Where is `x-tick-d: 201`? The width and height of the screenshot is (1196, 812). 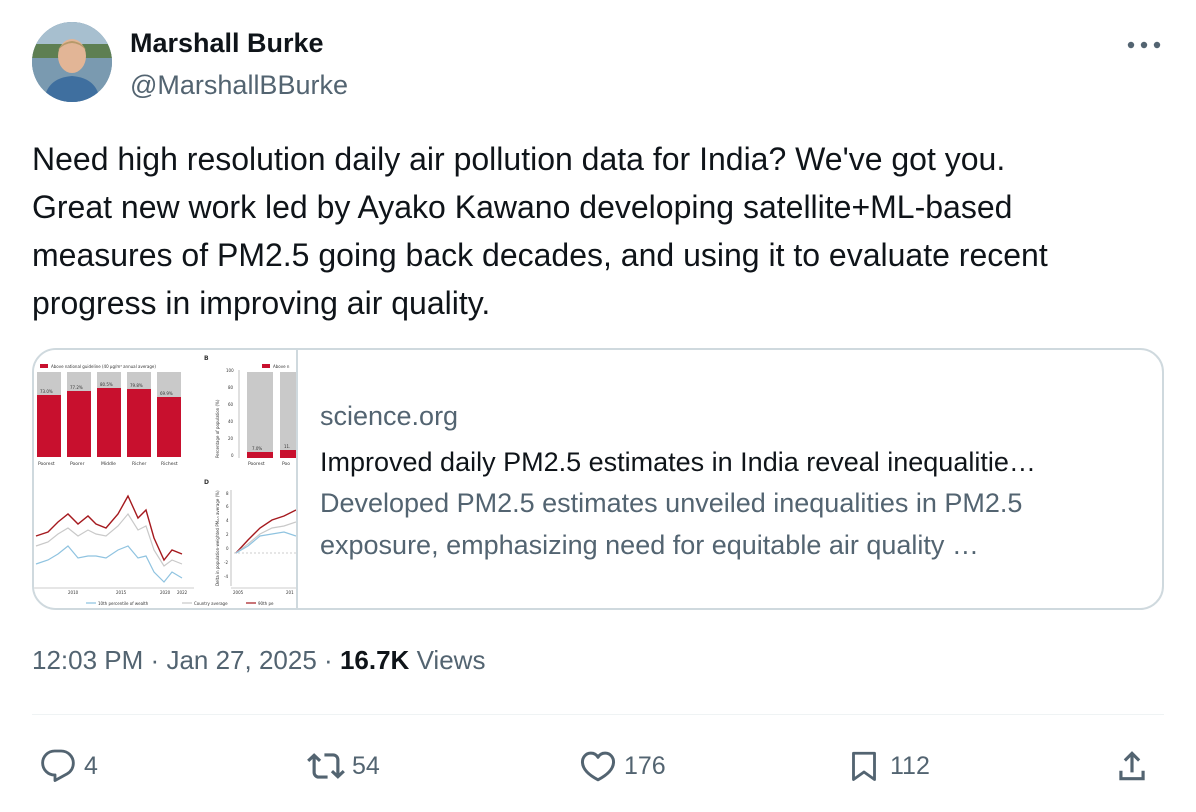
x-tick-d: 201 is located at coordinates (290, 592).